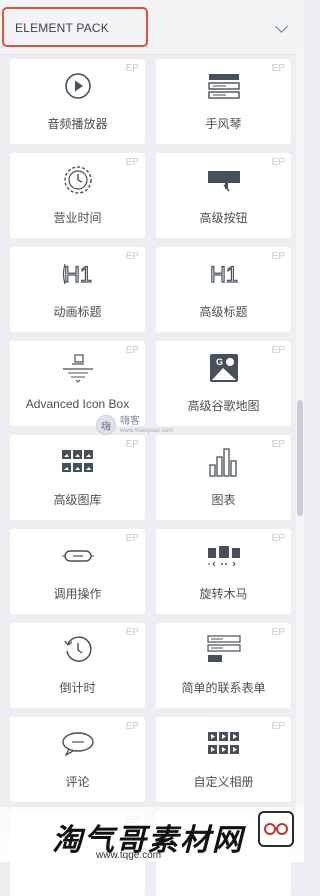 This screenshot has height=896, width=320. What do you see at coordinates (78, 180) in the screenshot?
I see `business-hours-icon` at bounding box center [78, 180].